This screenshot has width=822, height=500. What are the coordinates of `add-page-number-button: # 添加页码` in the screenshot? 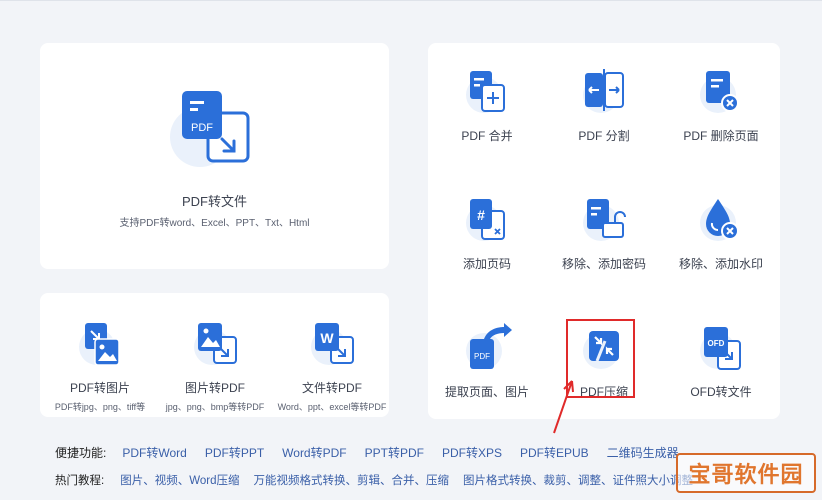 It's located at (487, 232).